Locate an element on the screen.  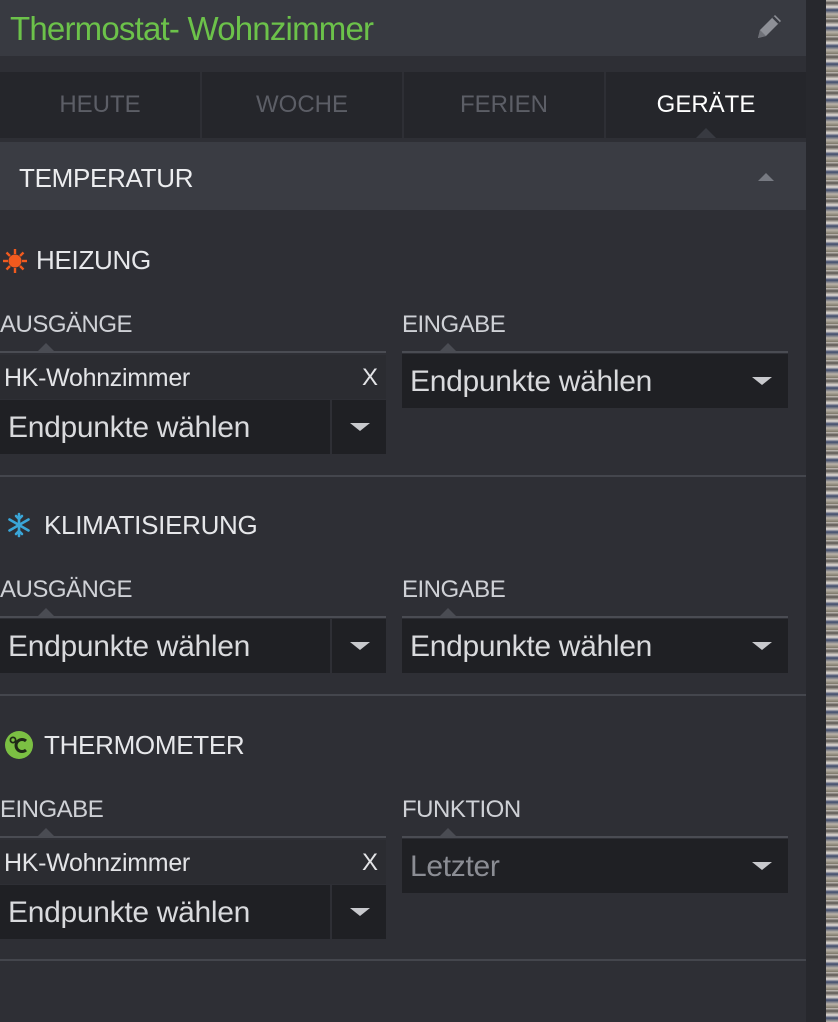
tab-bar: HEUTE WOCHE FERIEN GERÄTE is located at coordinates (403, 105).